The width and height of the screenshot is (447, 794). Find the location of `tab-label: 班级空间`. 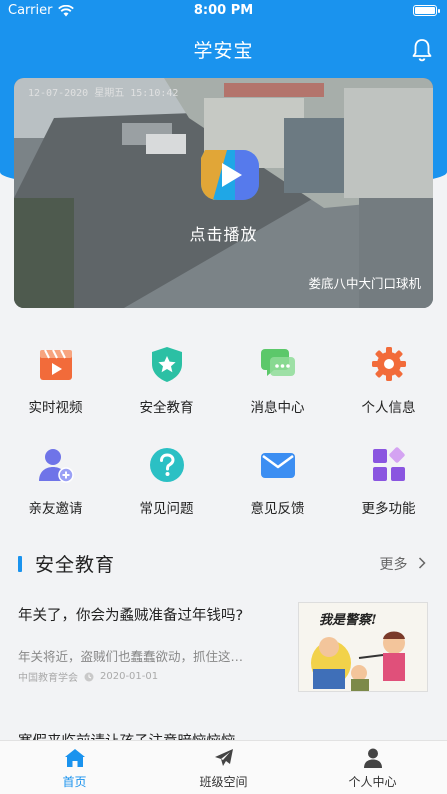

tab-label: 班级空间 is located at coordinates (223, 782).